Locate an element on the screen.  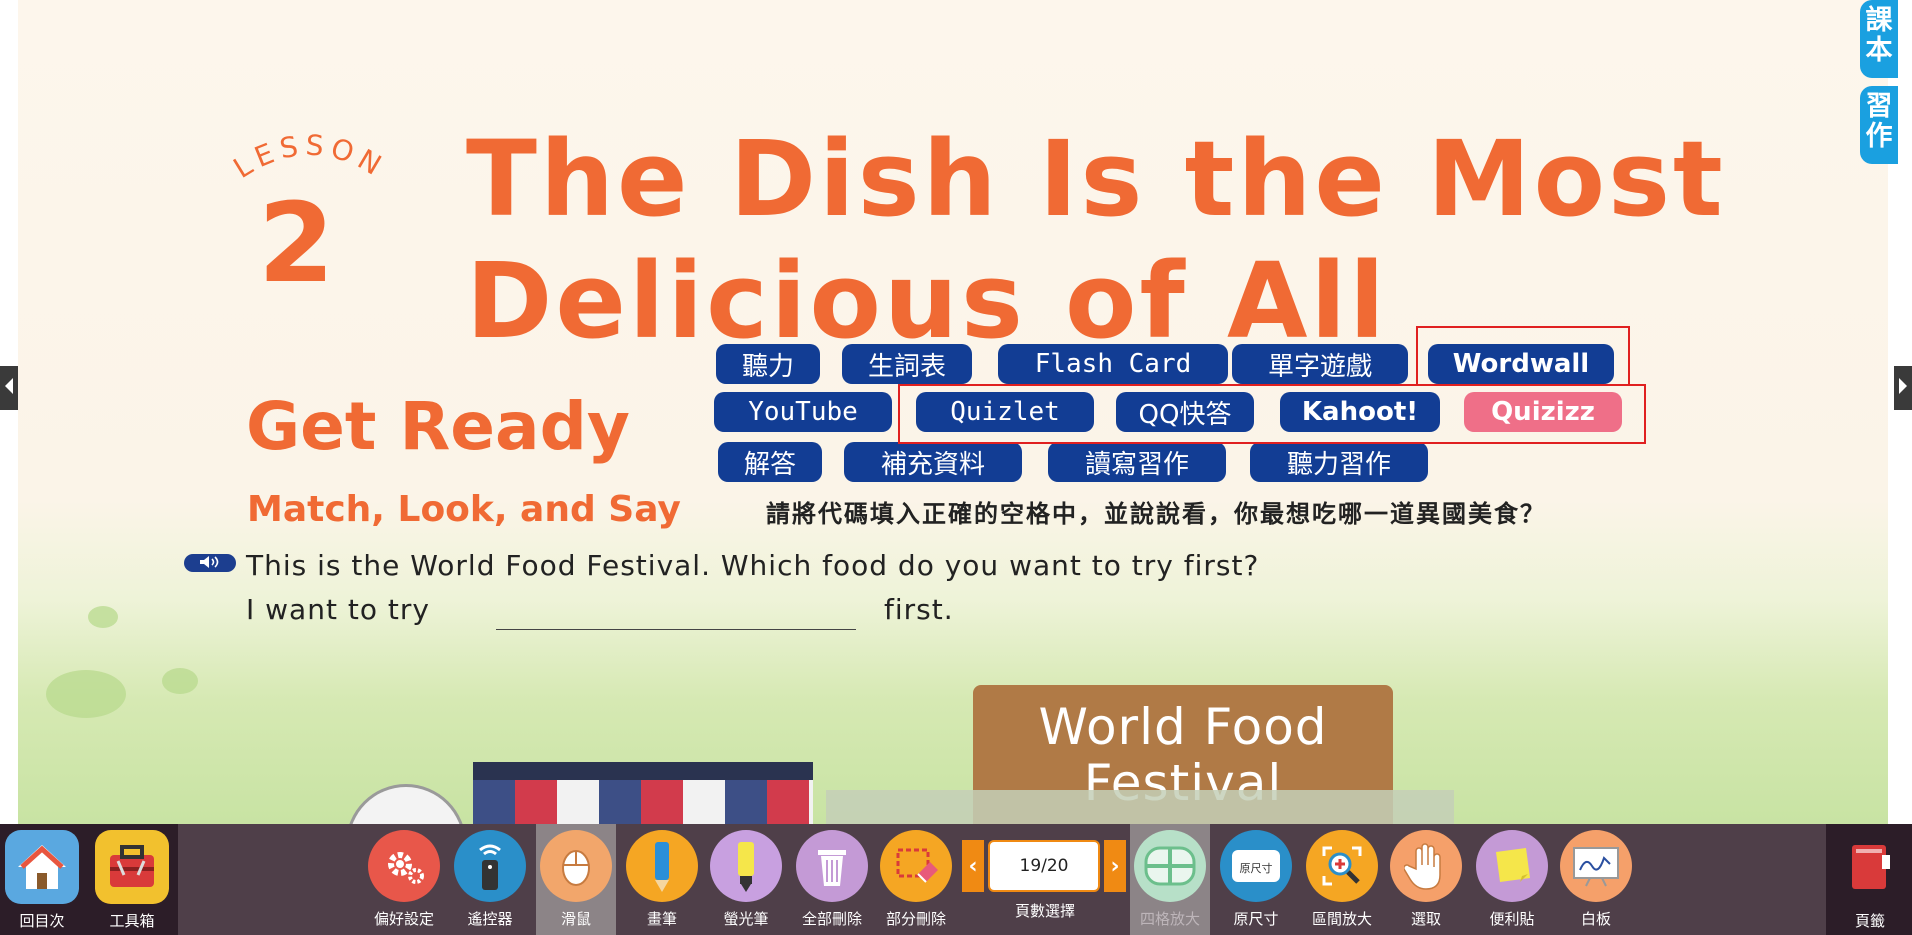
sticky-note-icon is located at coordinates (1512, 866).